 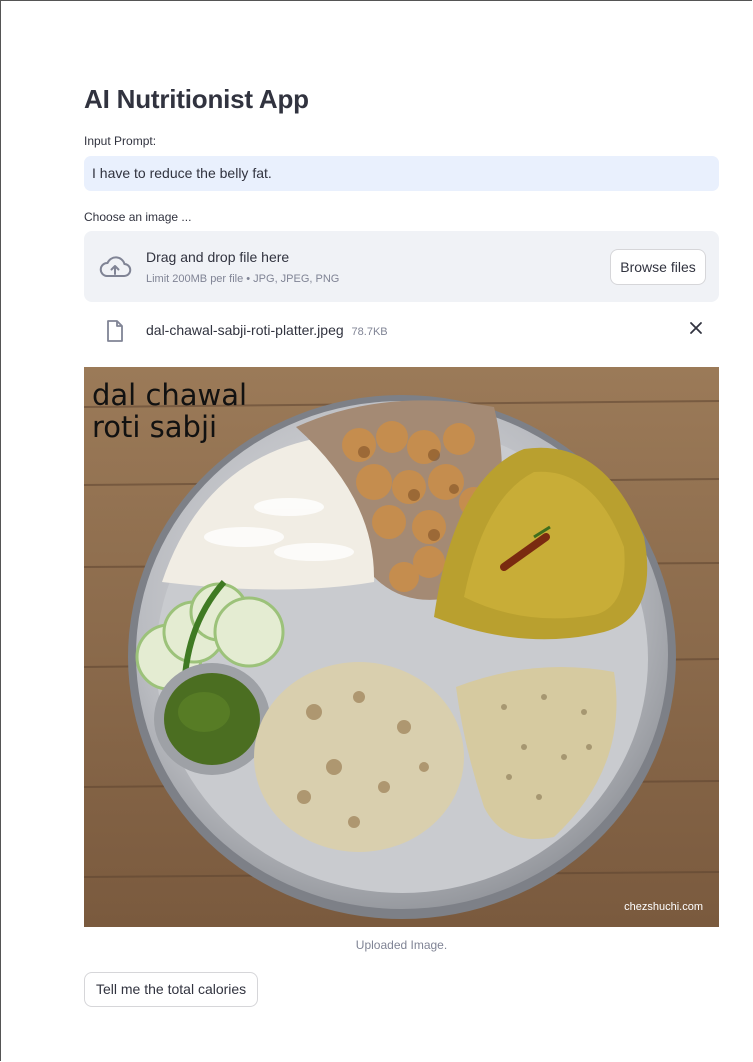 What do you see at coordinates (218, 257) in the screenshot?
I see `dropzone-title: Drag and drop file here` at bounding box center [218, 257].